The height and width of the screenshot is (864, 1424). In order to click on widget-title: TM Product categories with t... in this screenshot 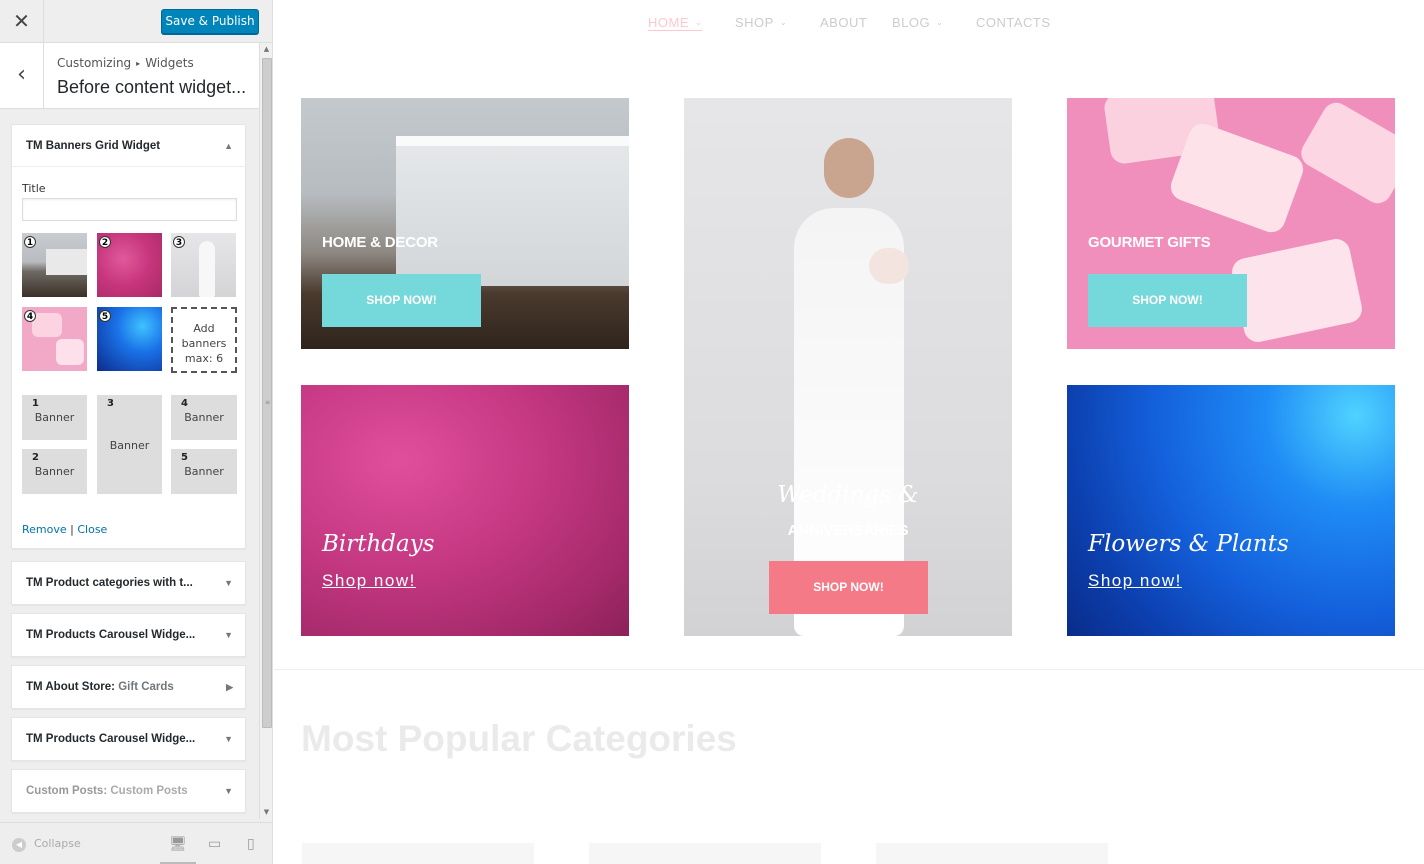, I will do `click(109, 583)`.